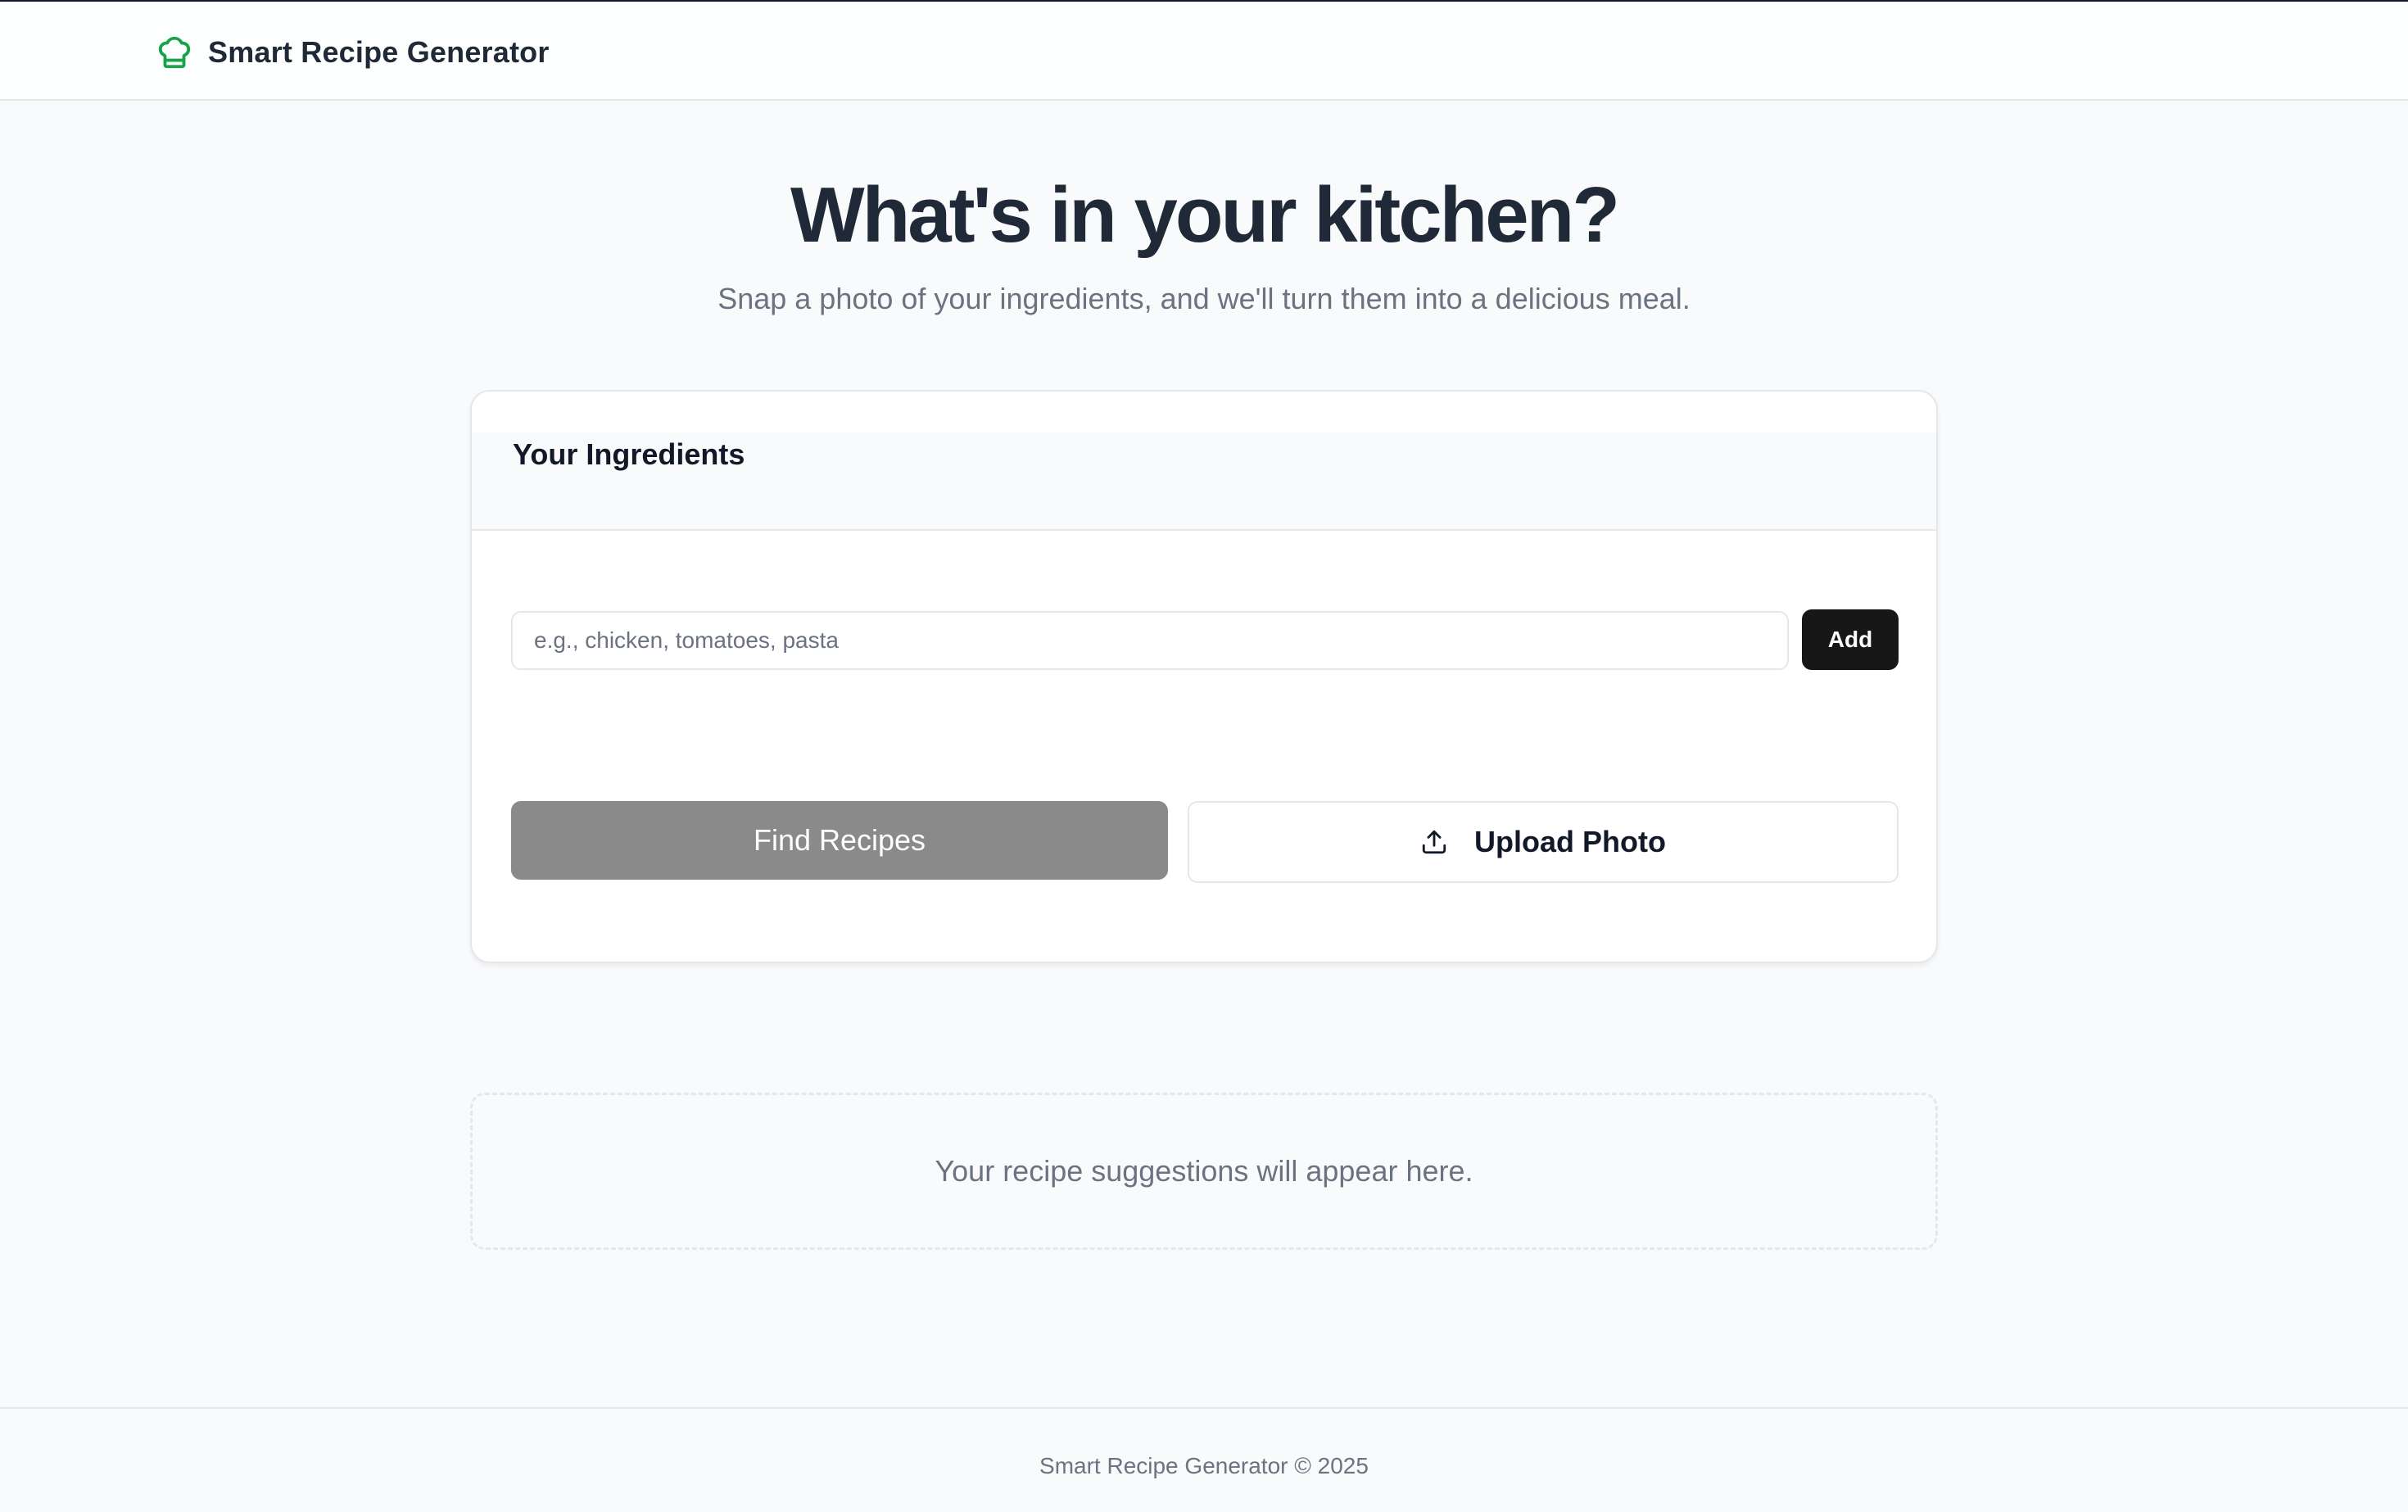 The image size is (2408, 1512). I want to click on upload-photo-label: Upload Photo, so click(1570, 842).